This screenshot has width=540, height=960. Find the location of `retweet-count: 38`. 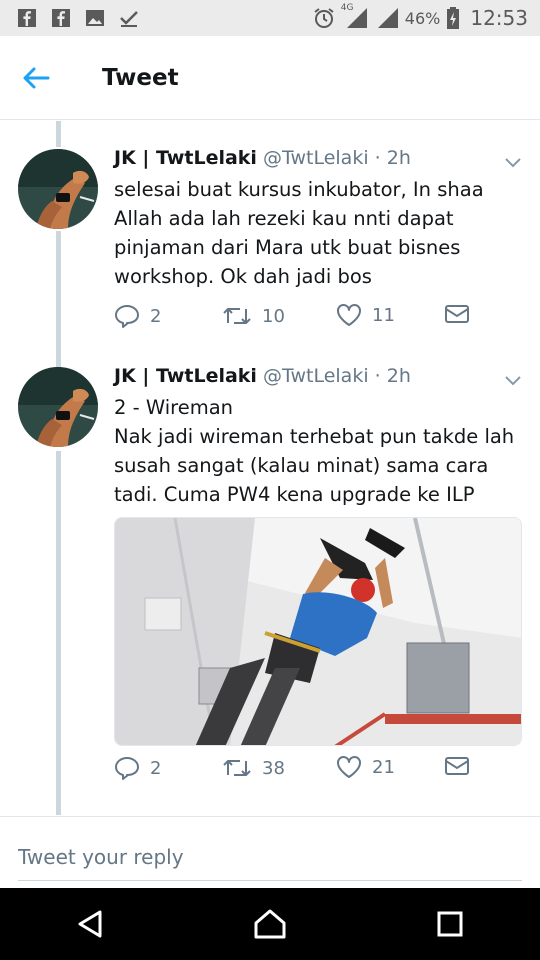

retweet-count: 38 is located at coordinates (273, 768).